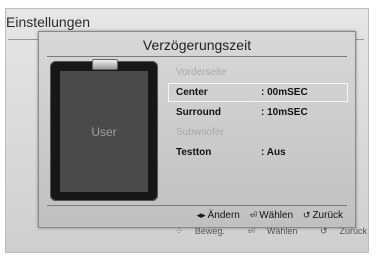 The height and width of the screenshot is (258, 377). What do you see at coordinates (197, 56) in the screenshot?
I see `dialog-top-divider` at bounding box center [197, 56].